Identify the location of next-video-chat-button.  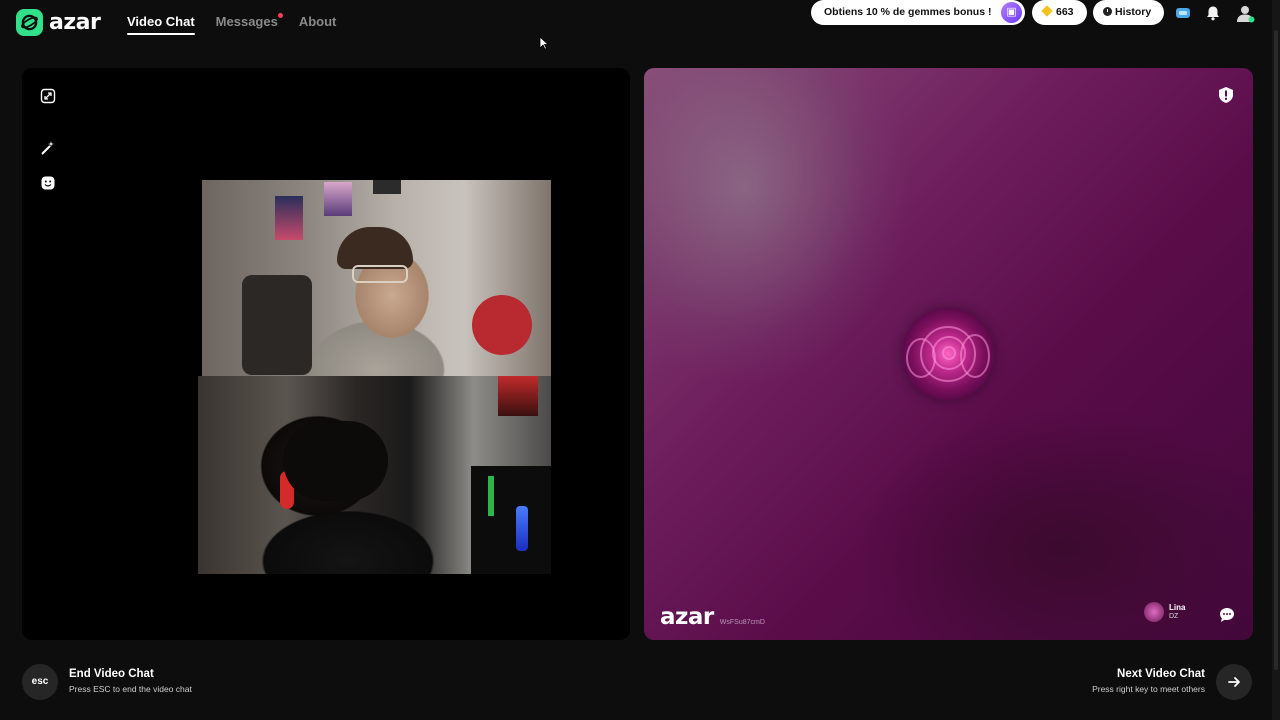
(1234, 682).